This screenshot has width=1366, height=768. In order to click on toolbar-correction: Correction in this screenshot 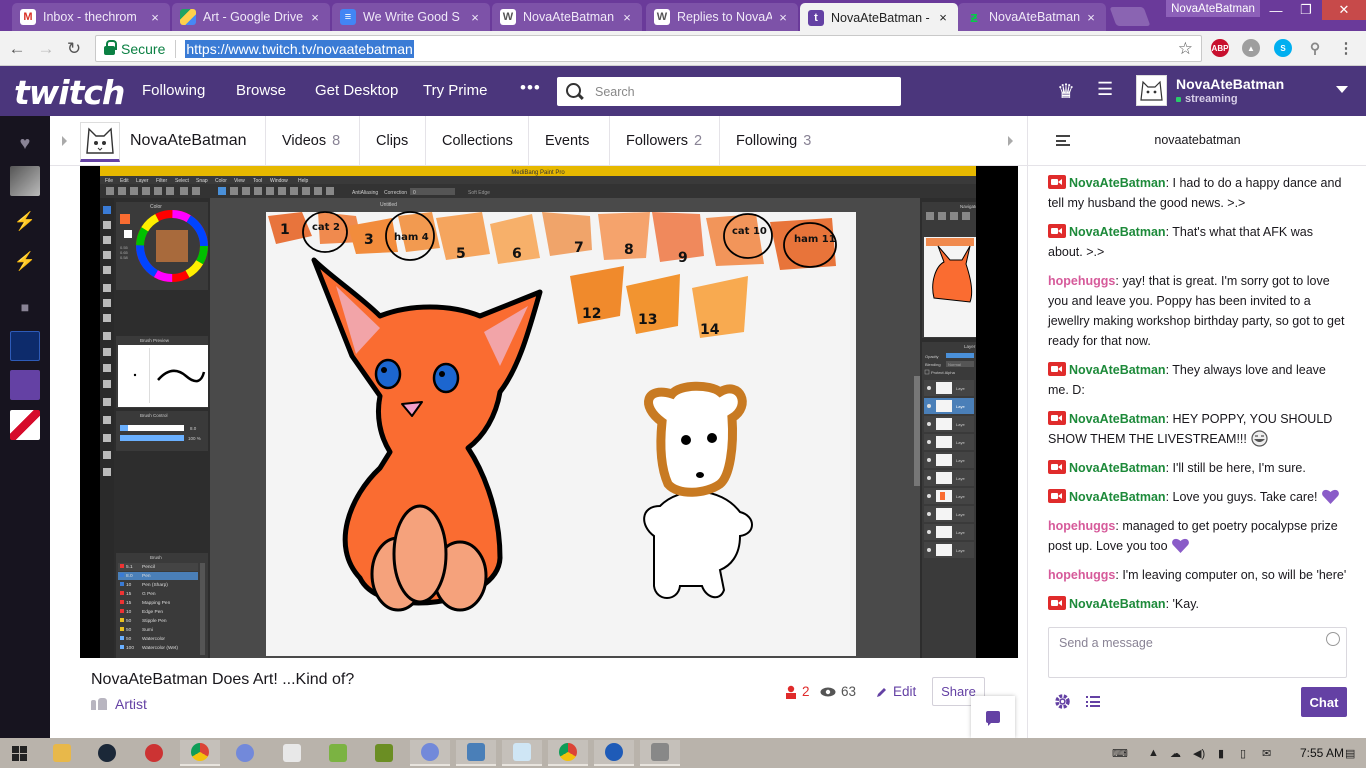, I will do `click(395, 193)`.